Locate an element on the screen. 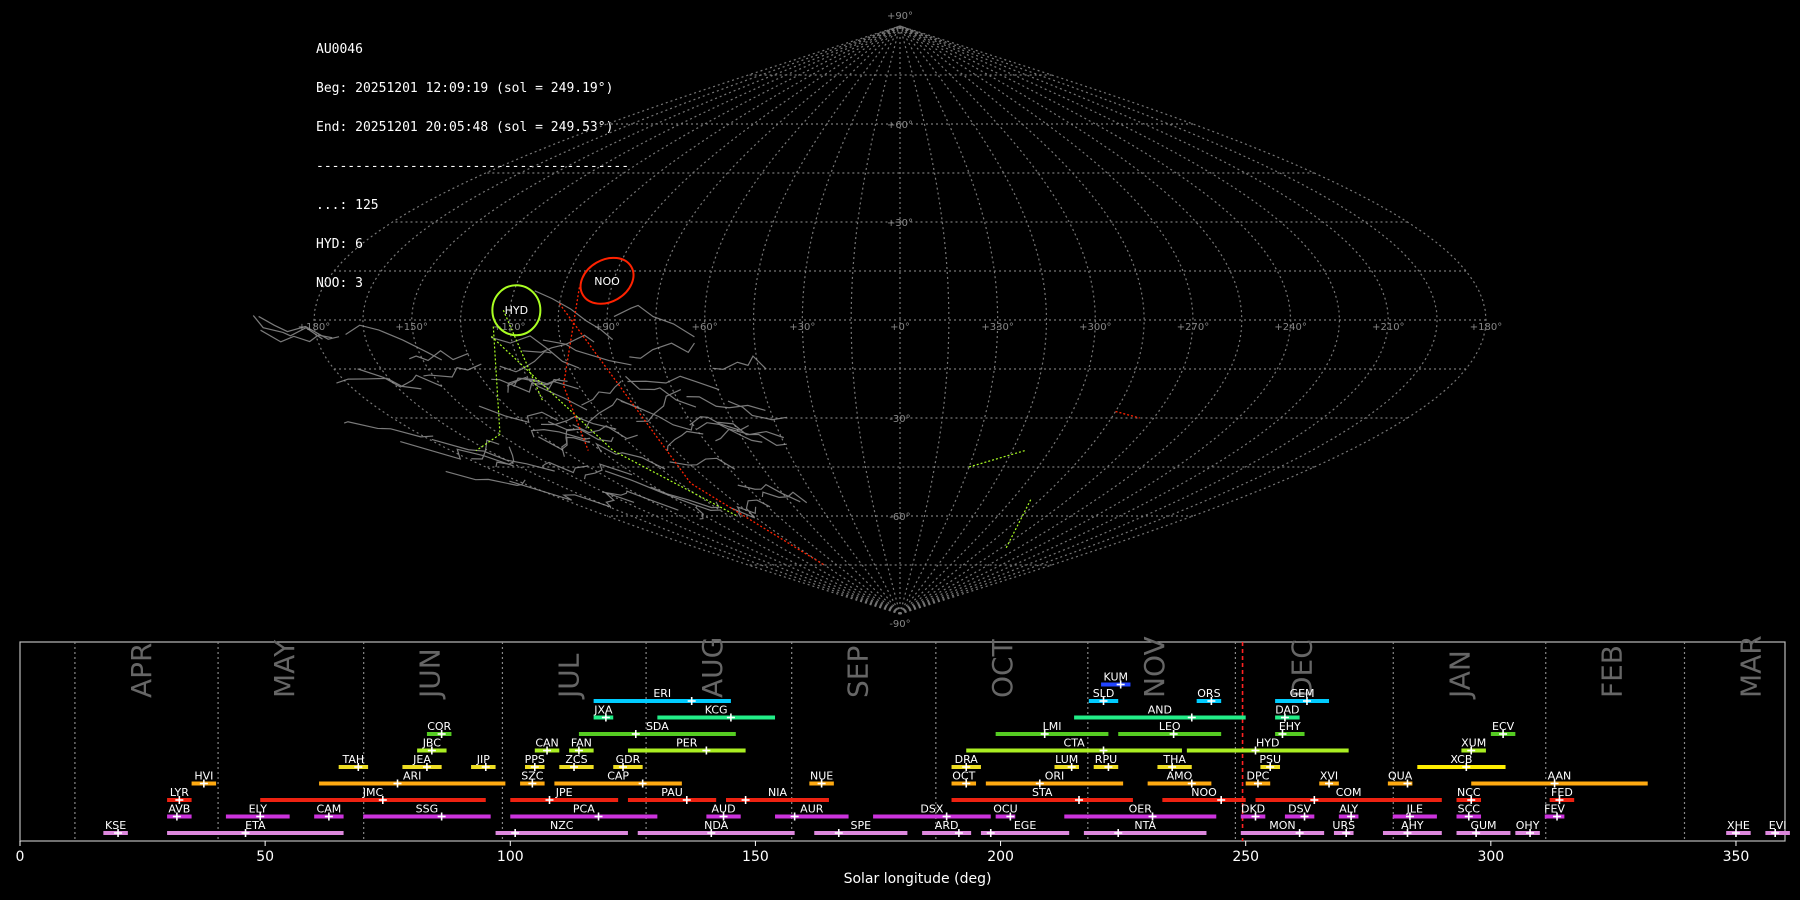  shower-label-hyd: HYD is located at coordinates (1267, 743).